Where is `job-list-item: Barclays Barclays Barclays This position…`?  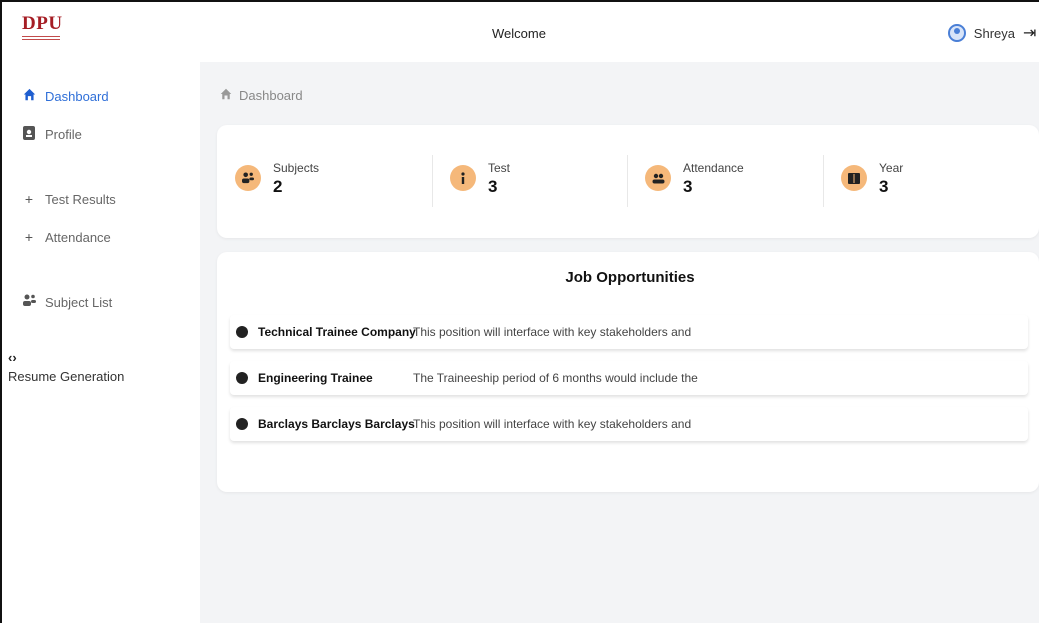
job-list-item: Barclays Barclays Barclays This position… is located at coordinates (629, 424).